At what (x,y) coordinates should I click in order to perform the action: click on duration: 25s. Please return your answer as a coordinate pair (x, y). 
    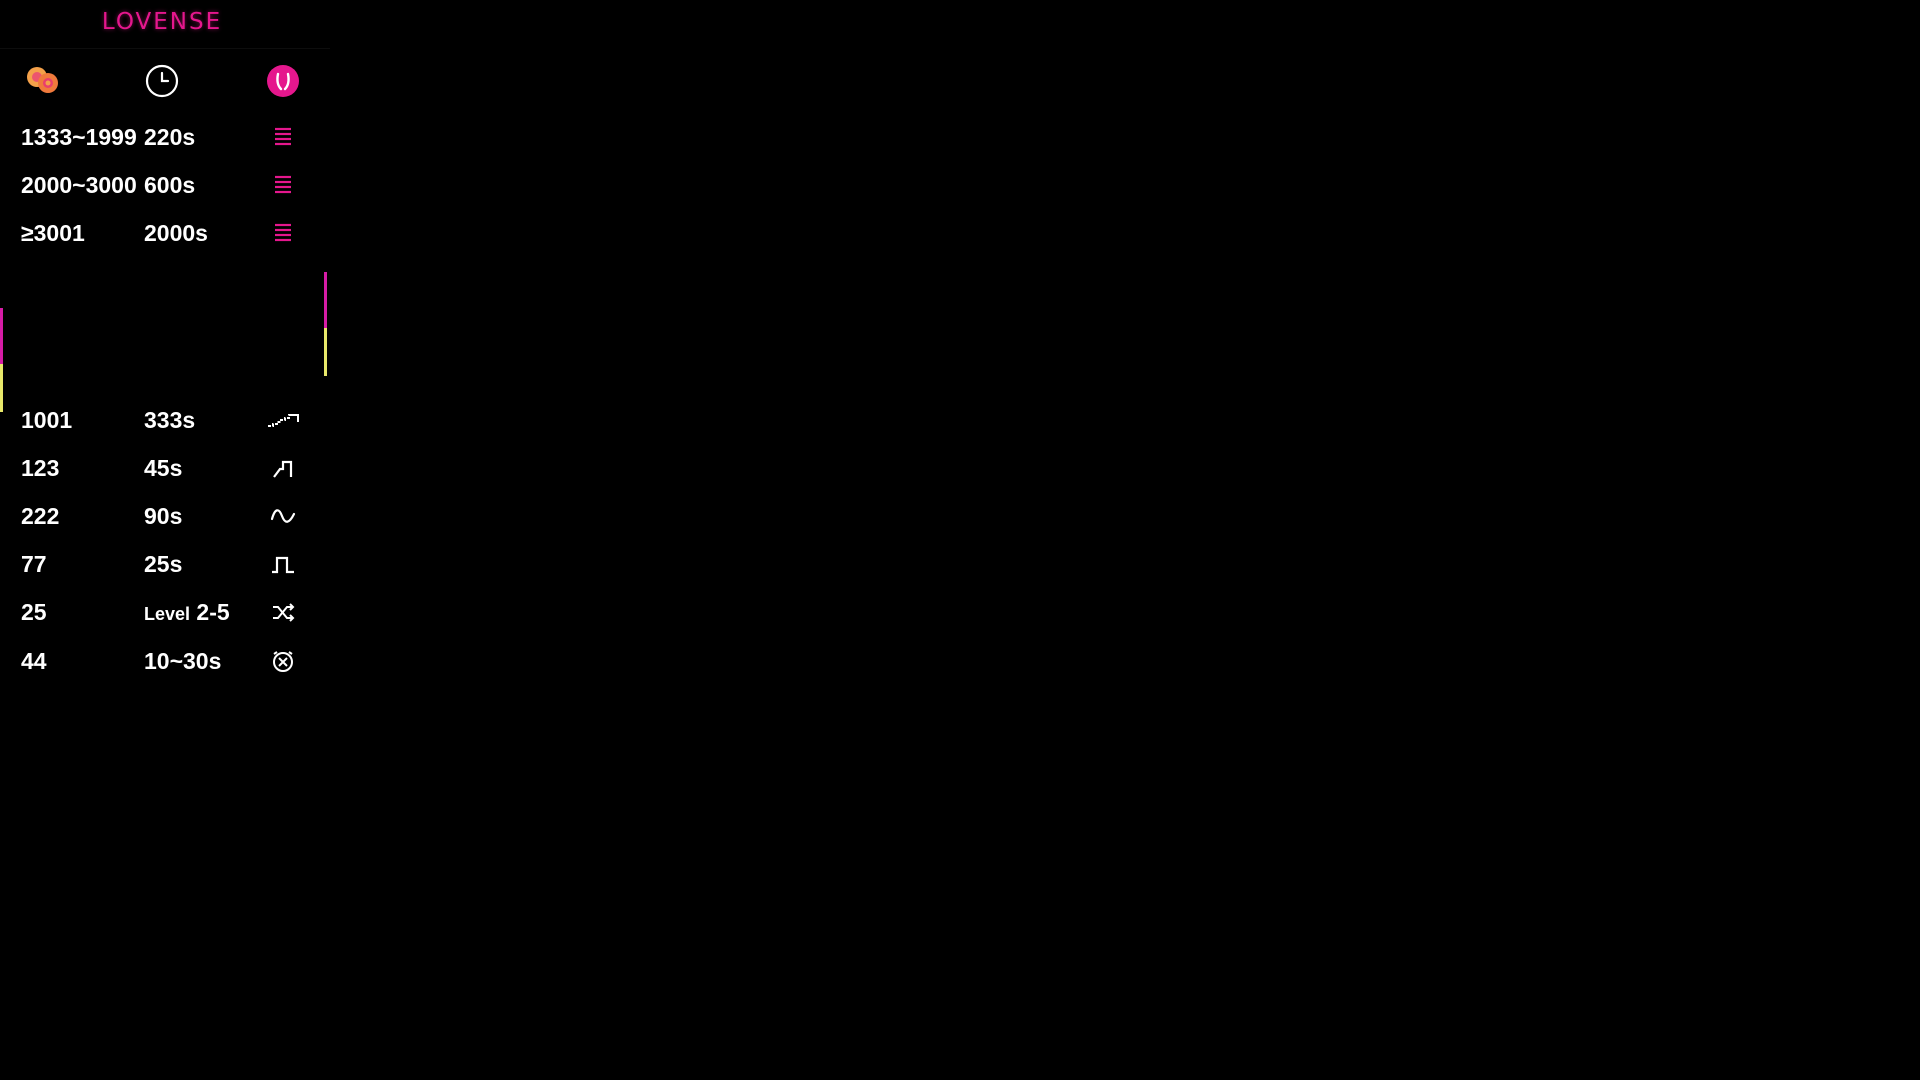
    Looking at the image, I should click on (163, 564).